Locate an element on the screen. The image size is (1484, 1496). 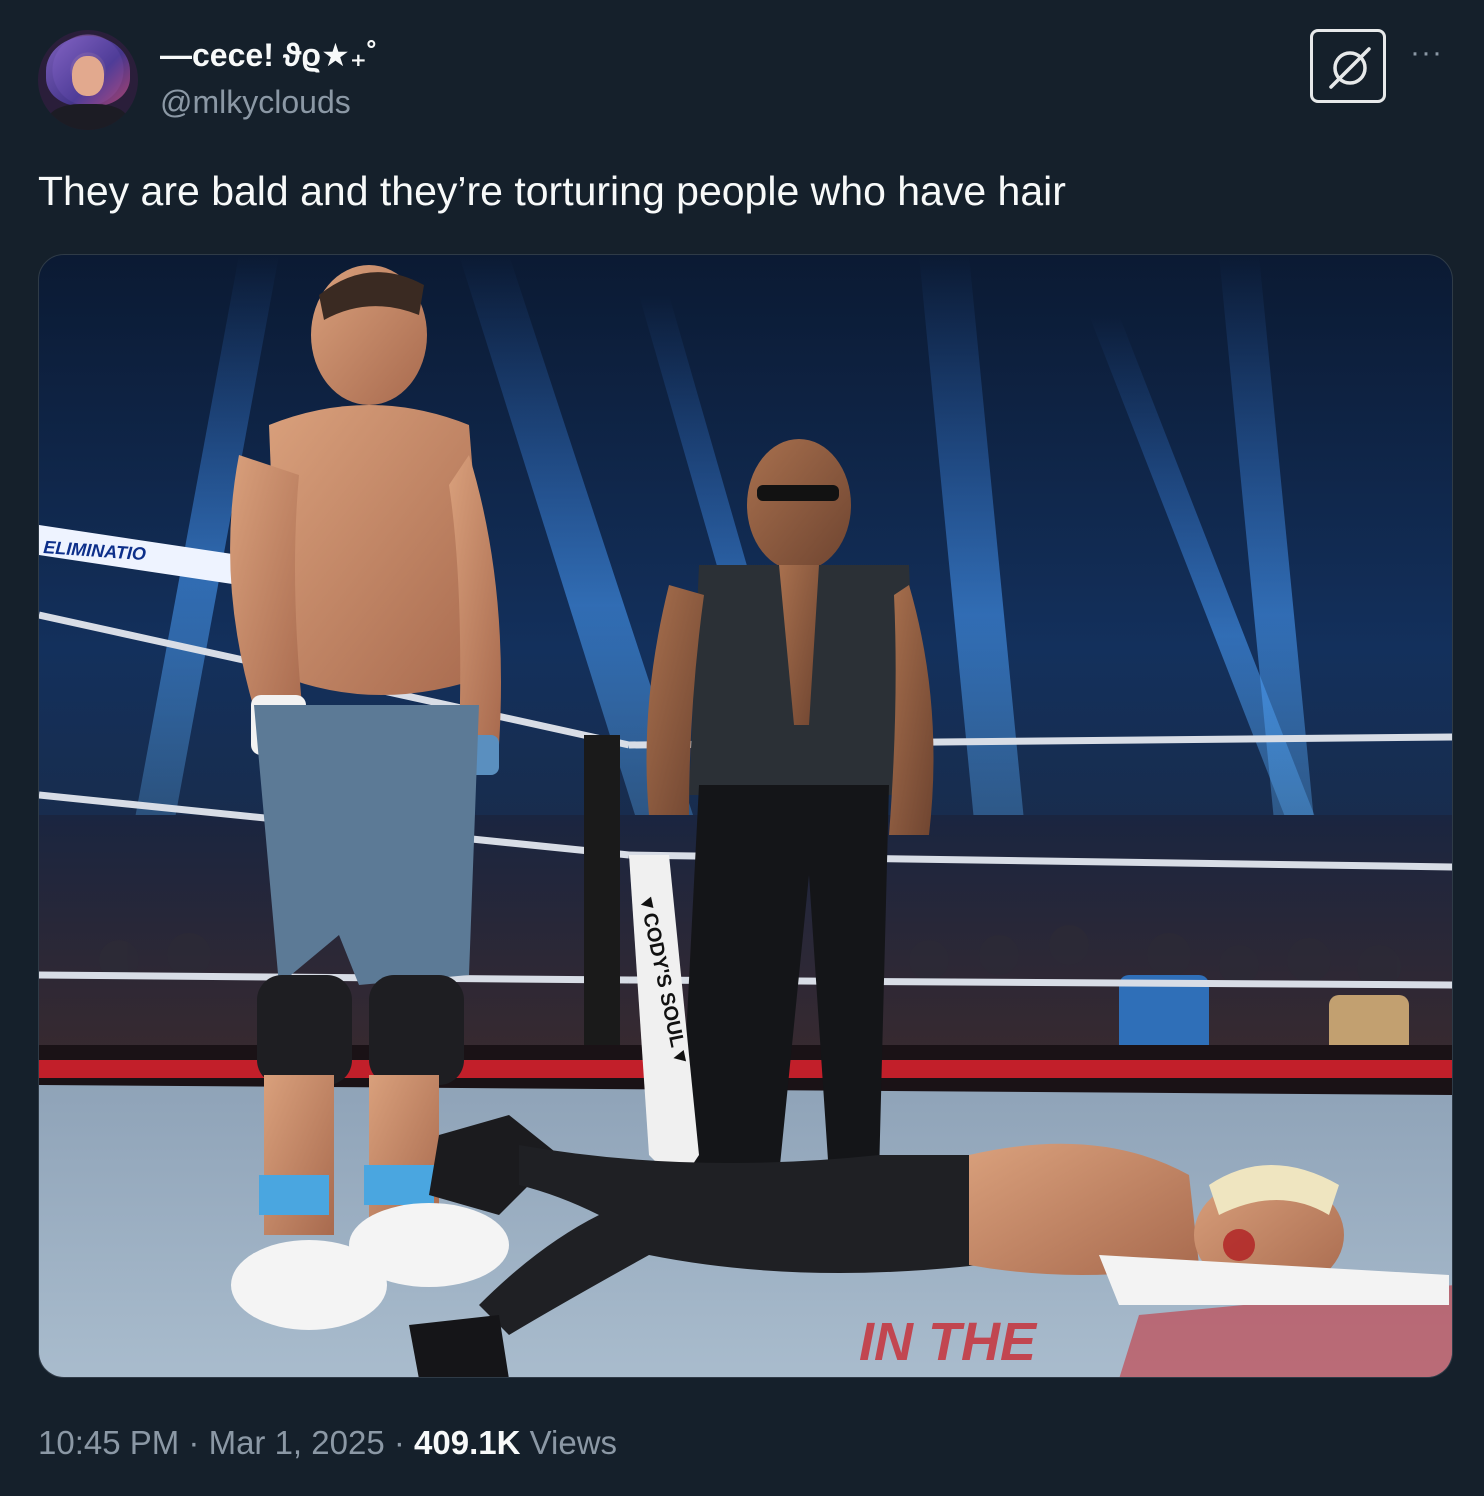
more-horizontal-icon: ··· is located at coordinates (1430, 53).